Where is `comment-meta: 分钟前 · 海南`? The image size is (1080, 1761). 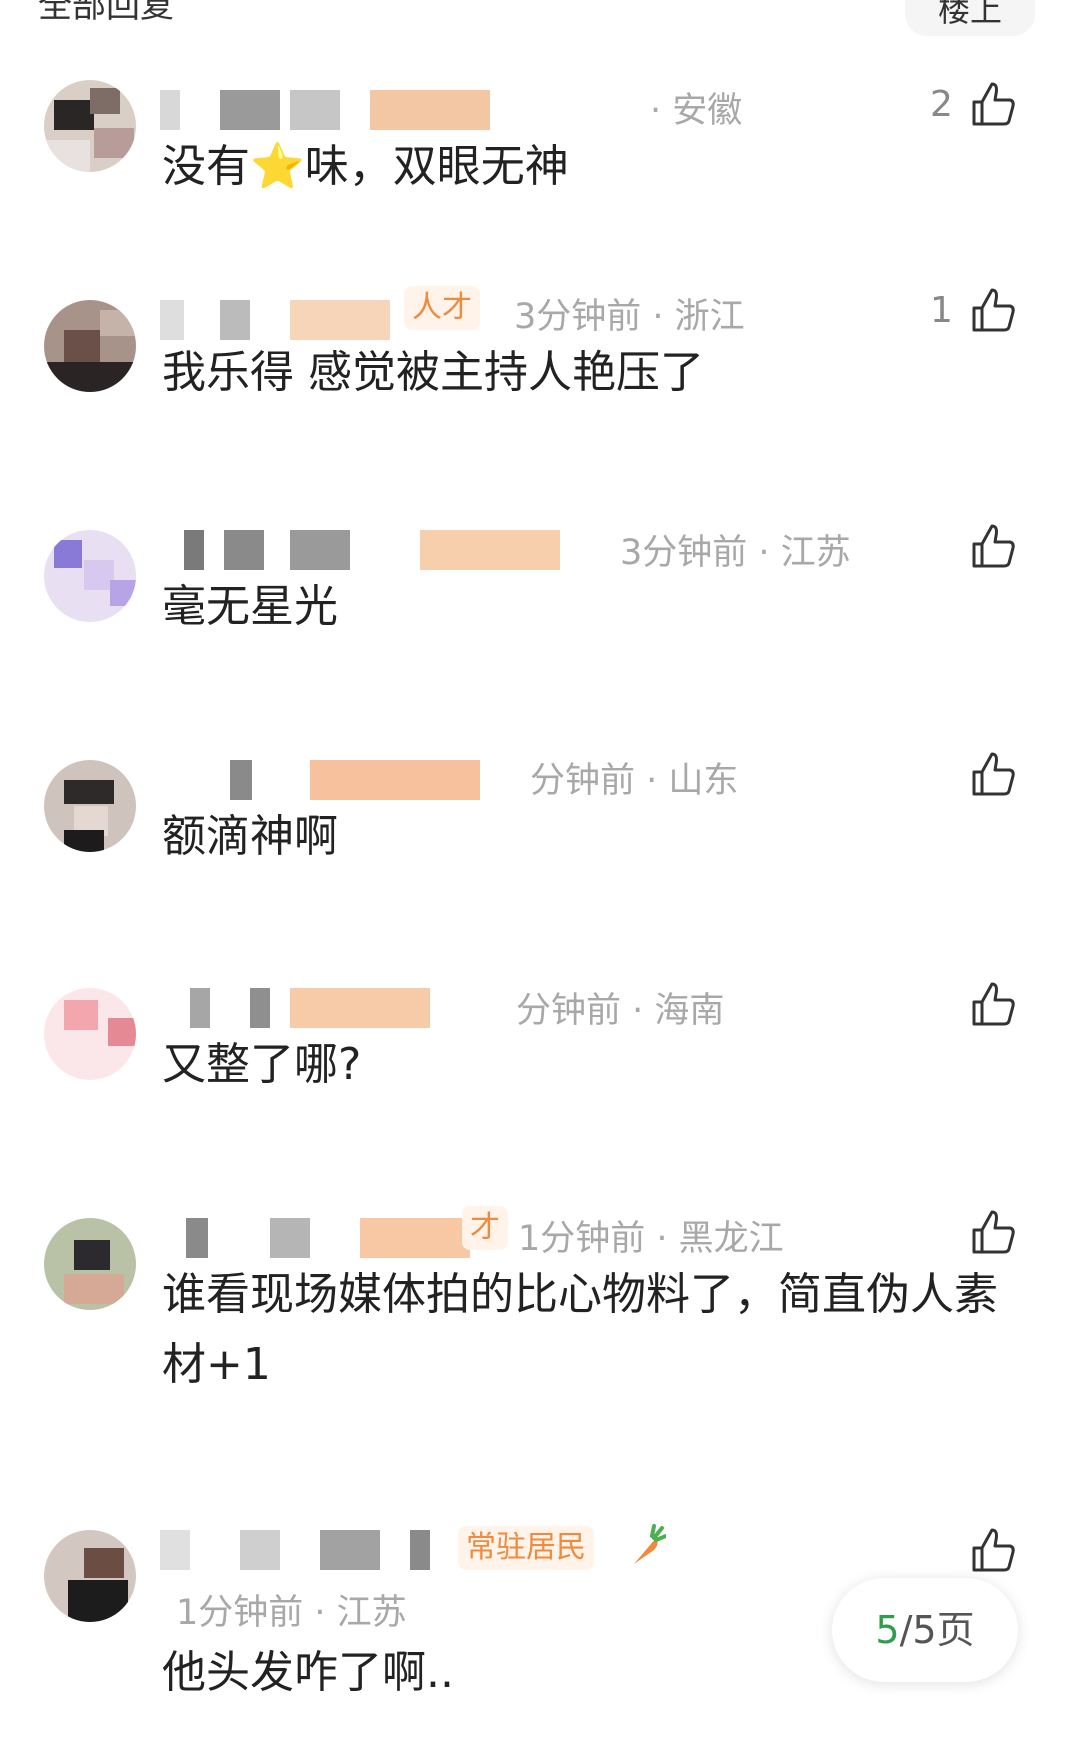 comment-meta: 分钟前 · 海南 is located at coordinates (620, 1011).